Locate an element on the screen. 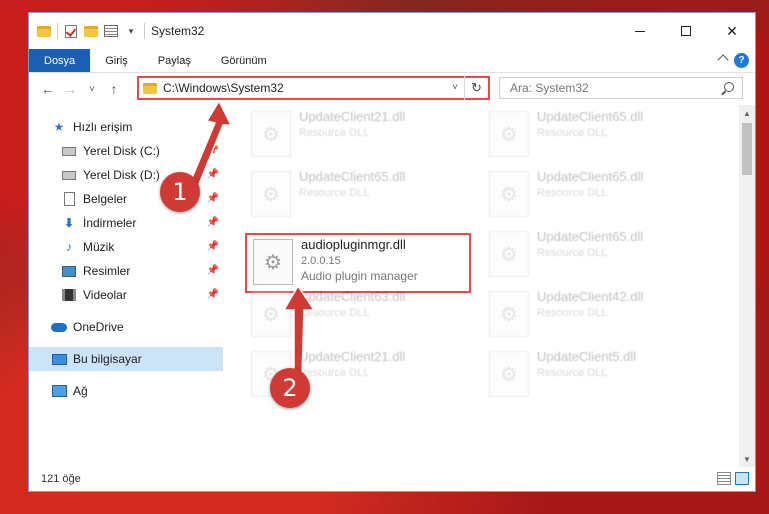 Image resolution: width=769 pixels, height=514 pixels. address-text: C:\Windows\System32 is located at coordinates (223, 88).